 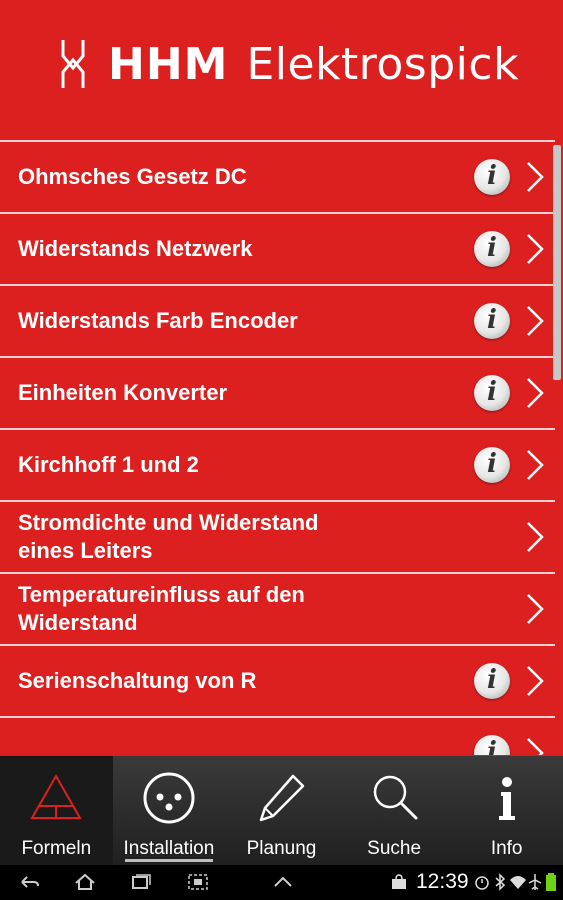 What do you see at coordinates (29, 882) in the screenshot?
I see `back-icon` at bounding box center [29, 882].